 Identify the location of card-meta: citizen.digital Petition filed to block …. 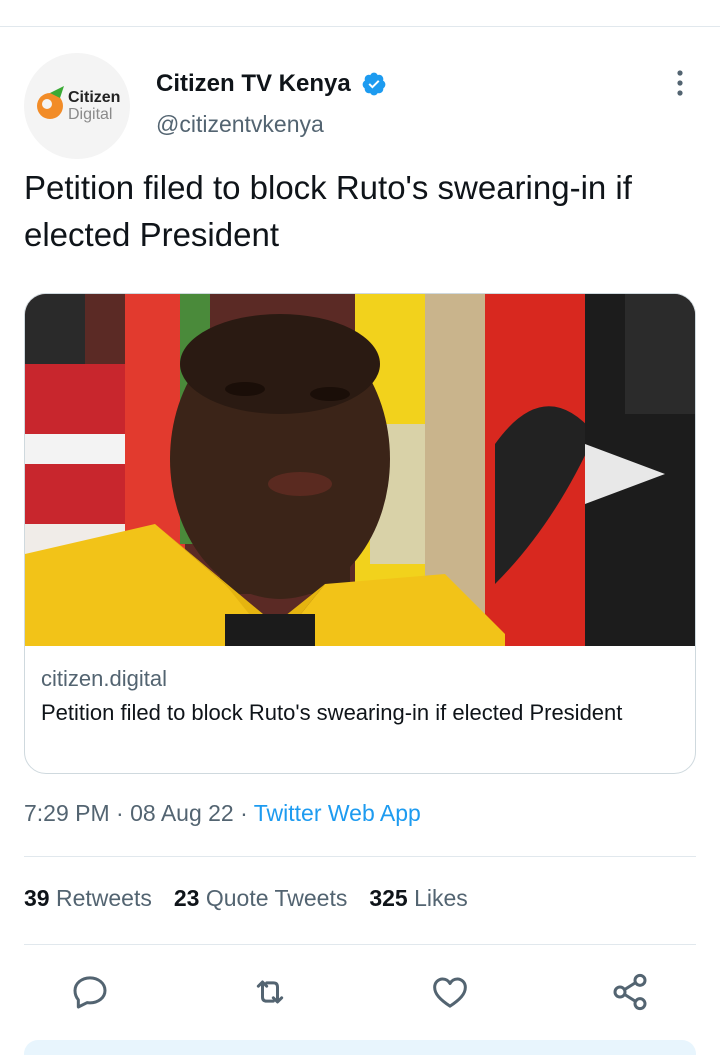
(361, 696).